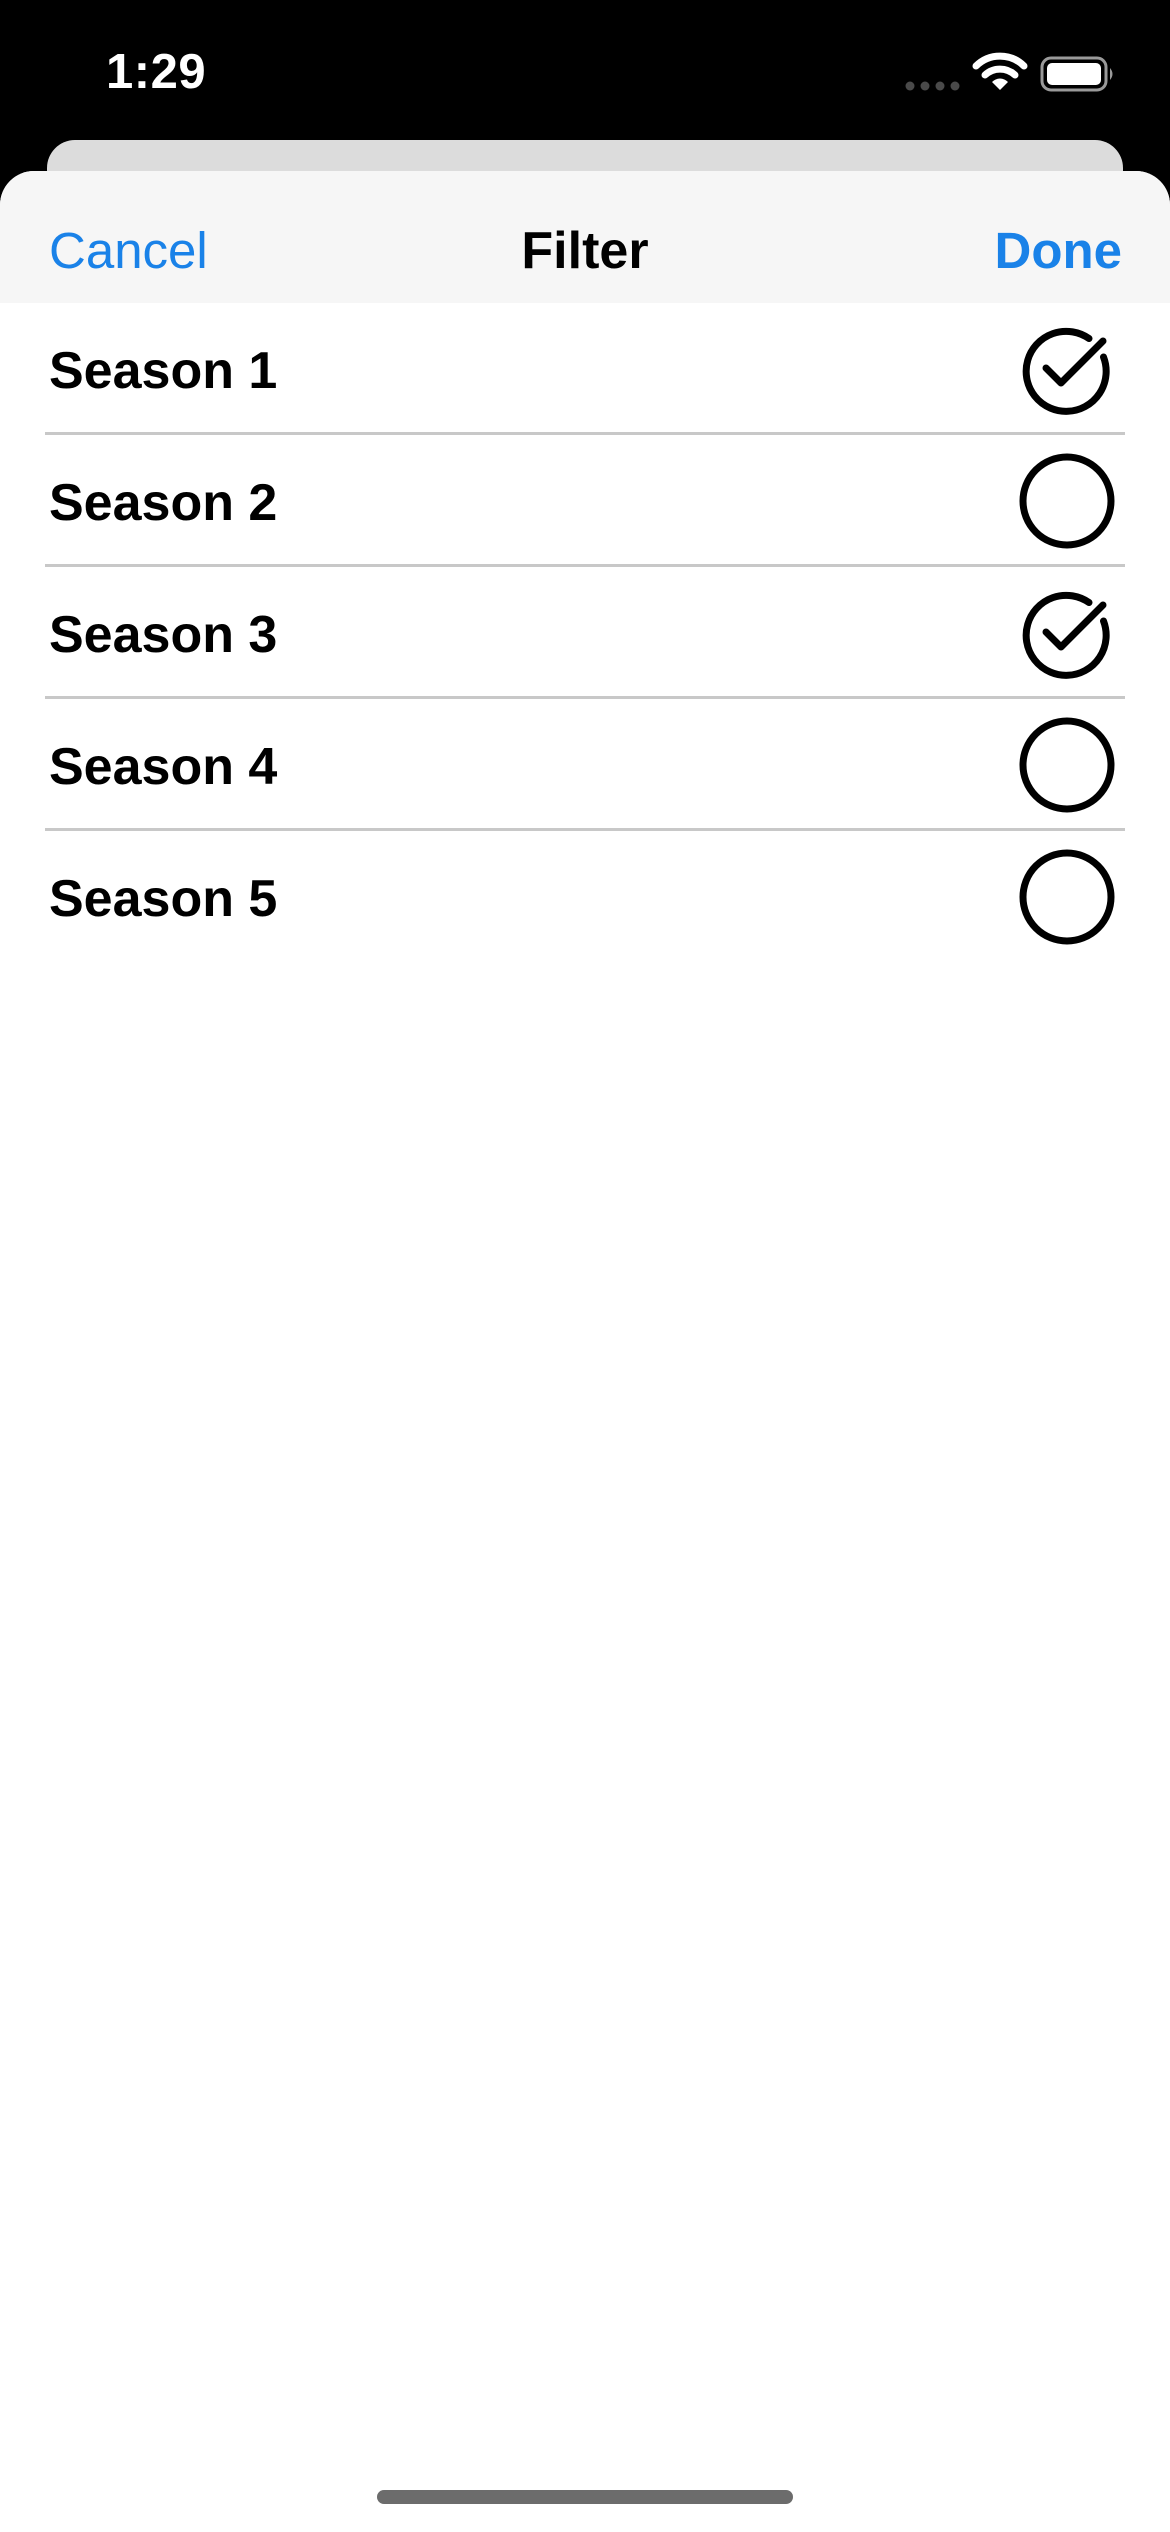 The image size is (1170, 2532). Describe the element at coordinates (128, 250) in the screenshot. I see `cancel-button: Cancel` at that location.